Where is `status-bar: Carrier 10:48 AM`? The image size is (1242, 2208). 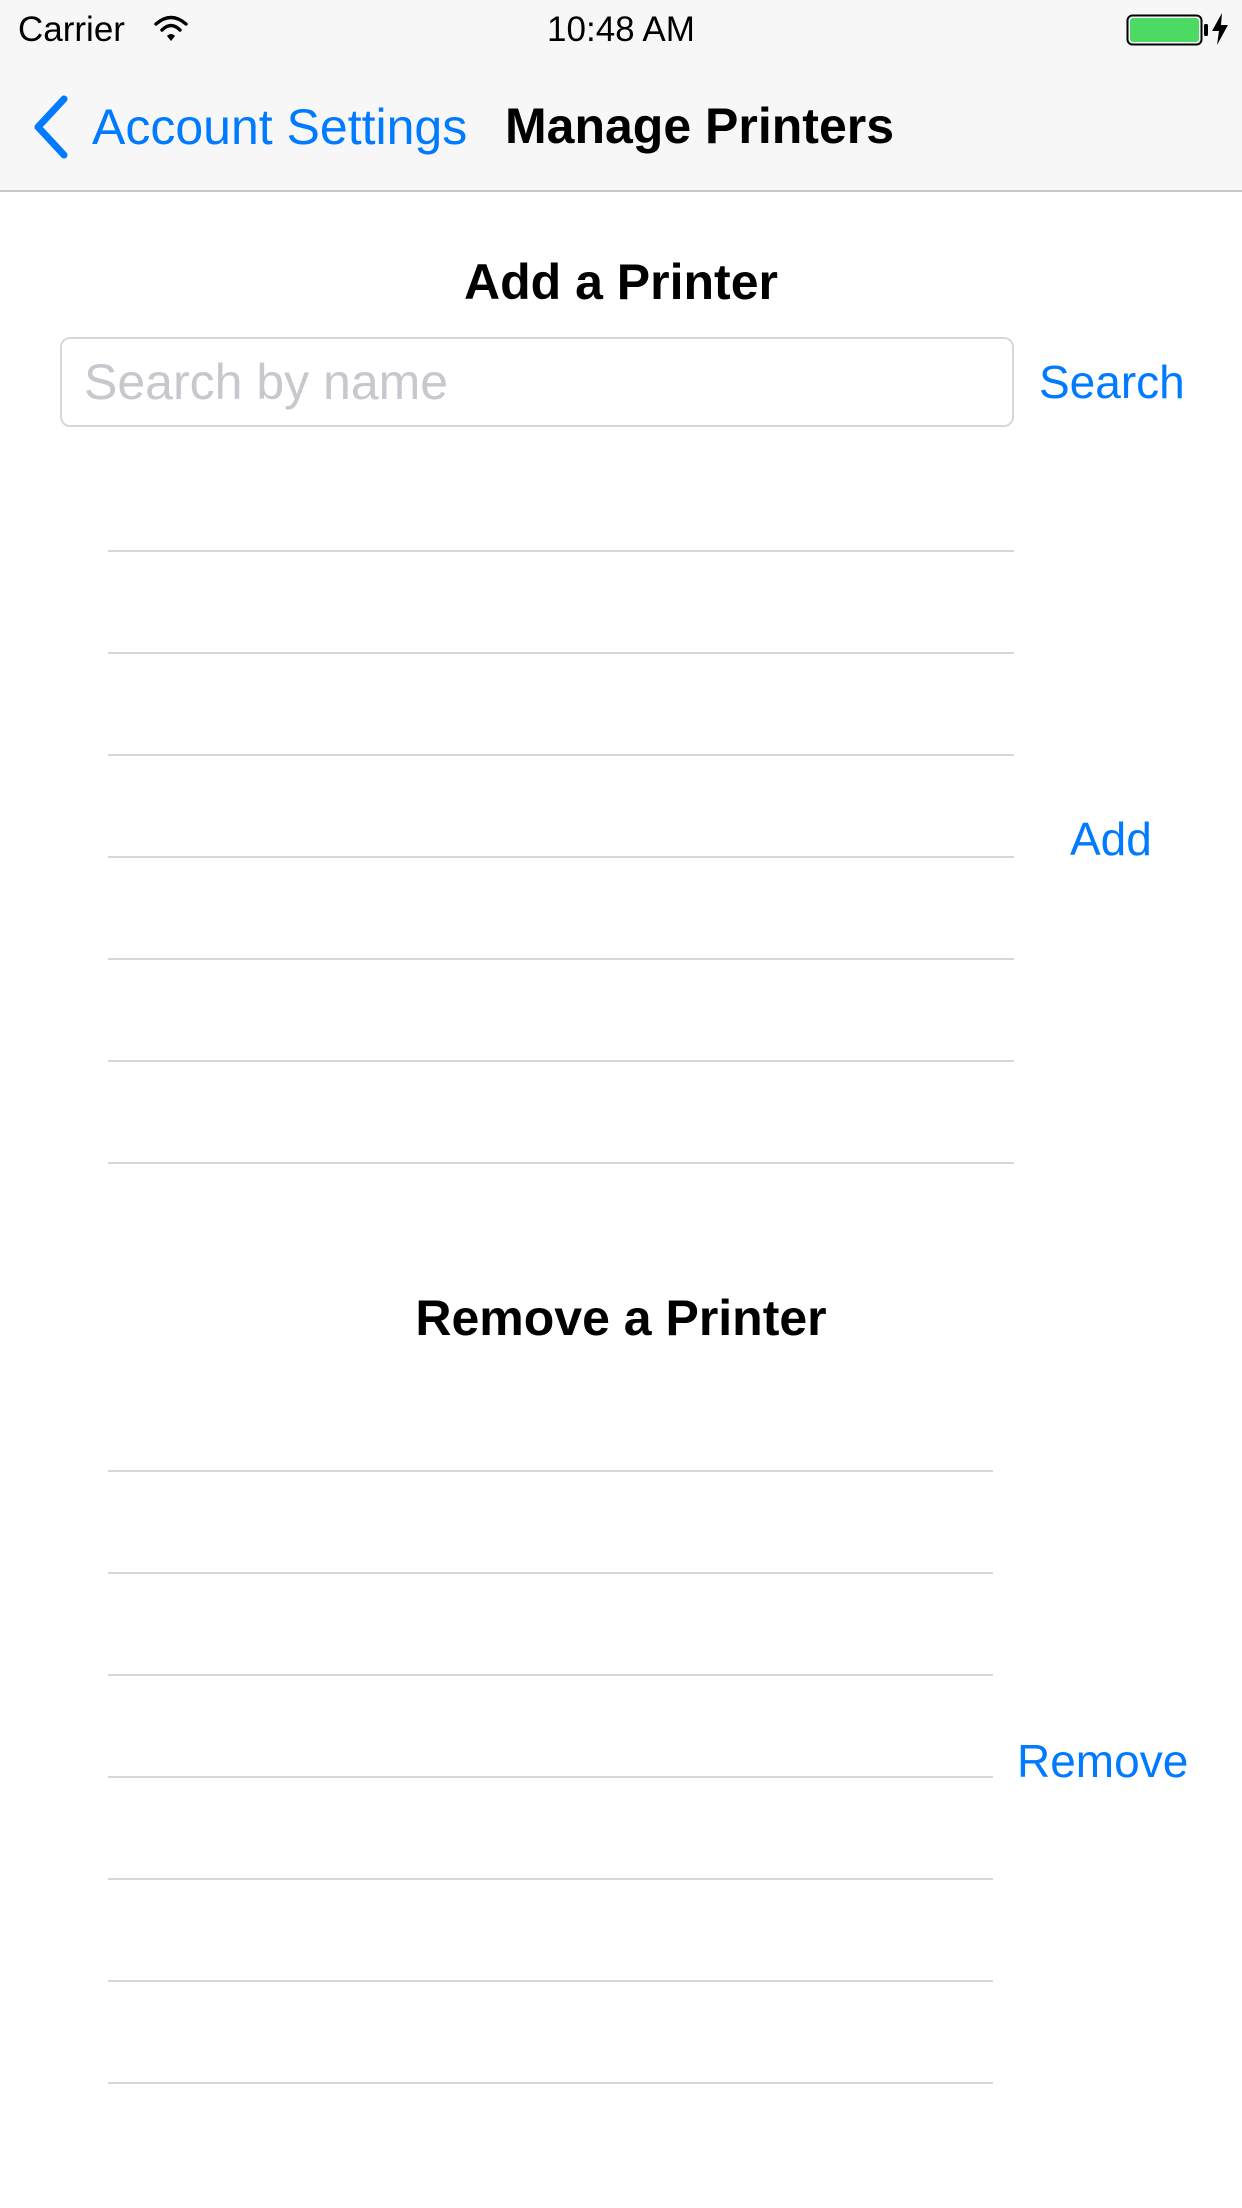 status-bar: Carrier 10:48 AM is located at coordinates (621, 30).